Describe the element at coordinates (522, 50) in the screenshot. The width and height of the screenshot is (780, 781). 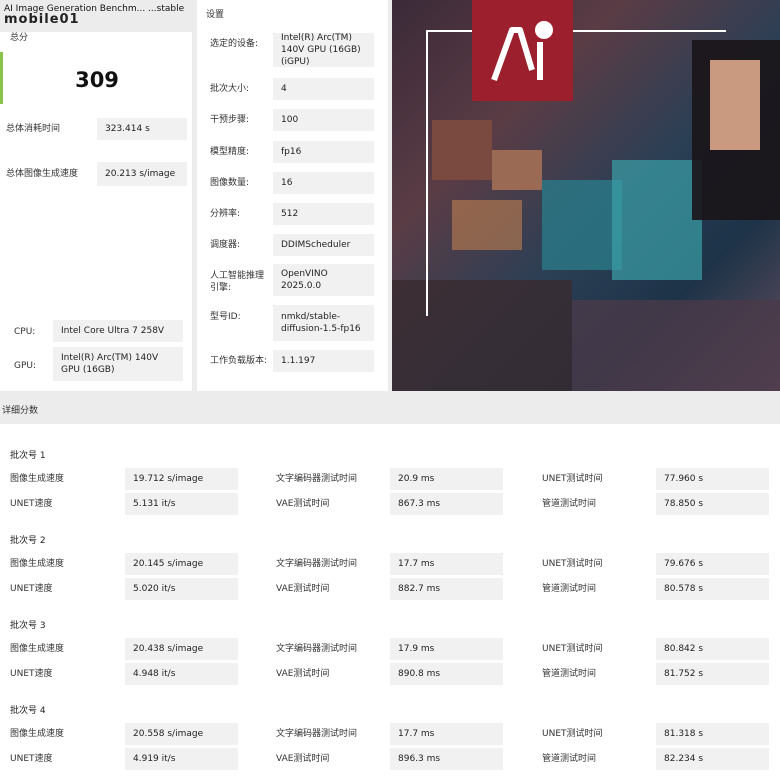
I see `ai-logo-icon` at that location.